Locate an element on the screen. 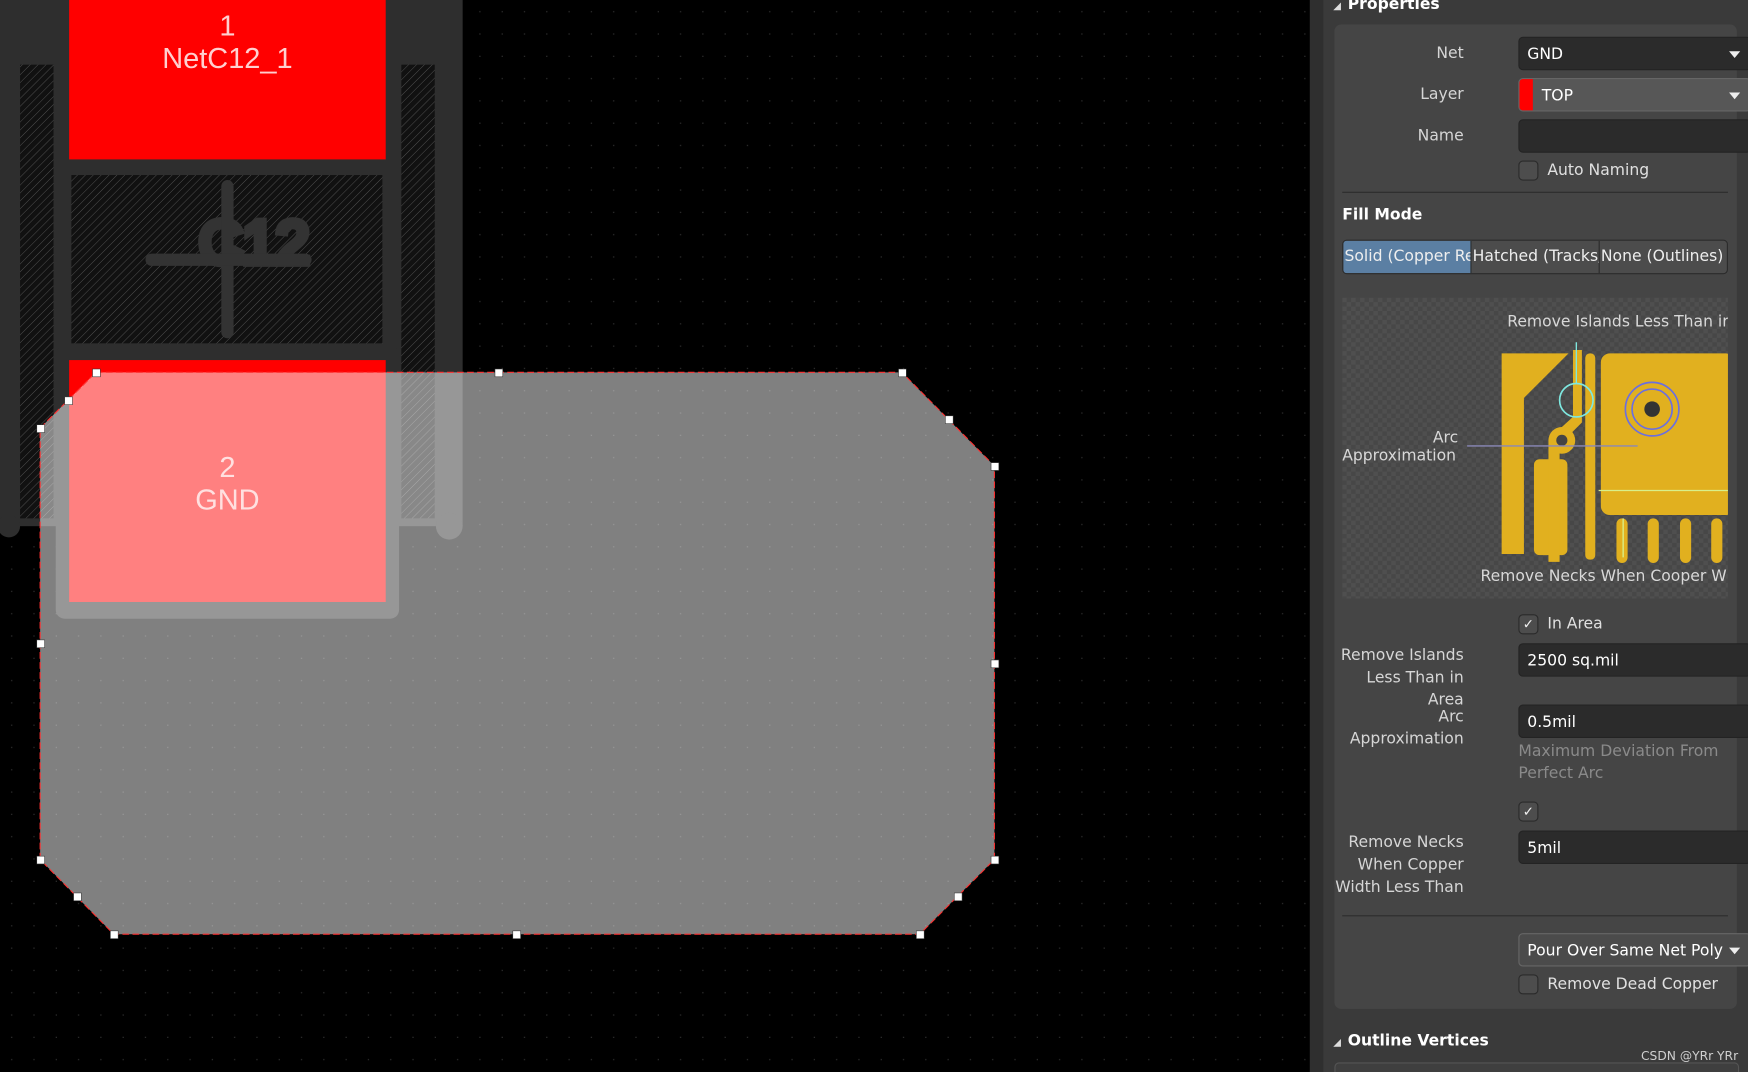  name-input is located at coordinates (1633, 136).